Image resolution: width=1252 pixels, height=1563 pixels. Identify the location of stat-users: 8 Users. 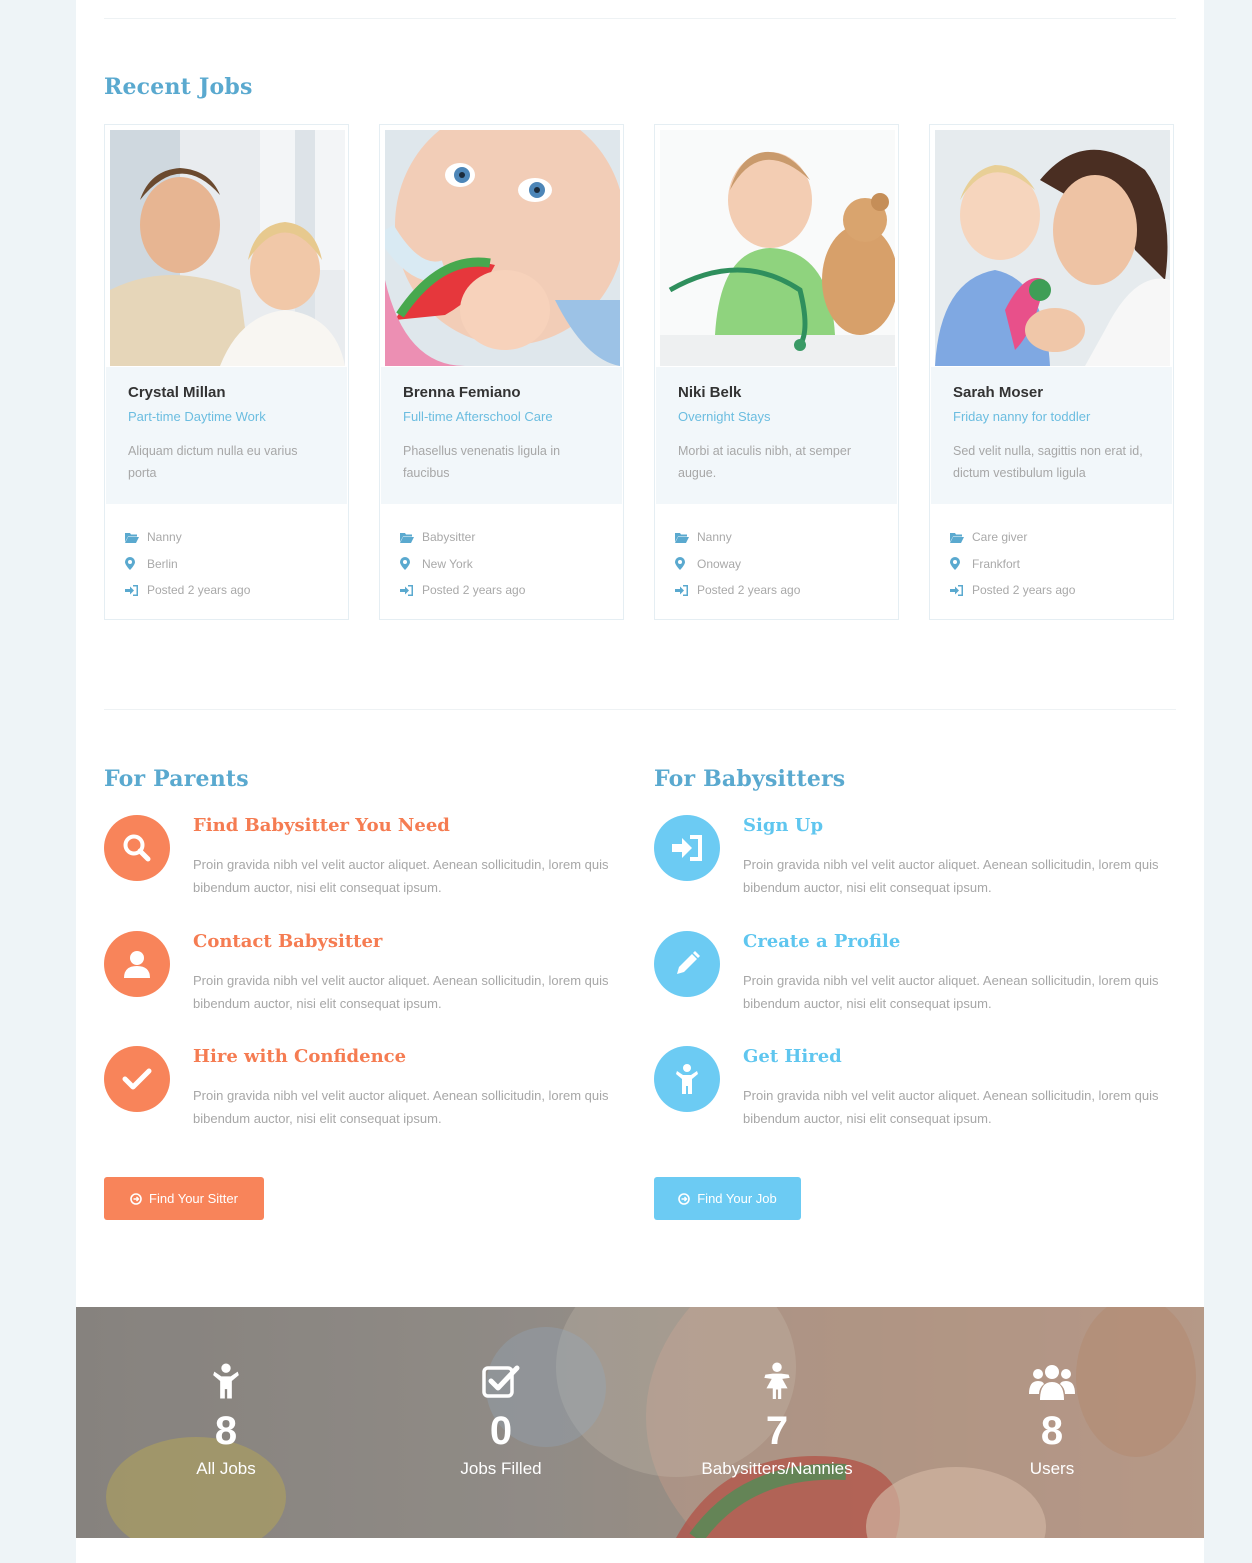
(1052, 1422).